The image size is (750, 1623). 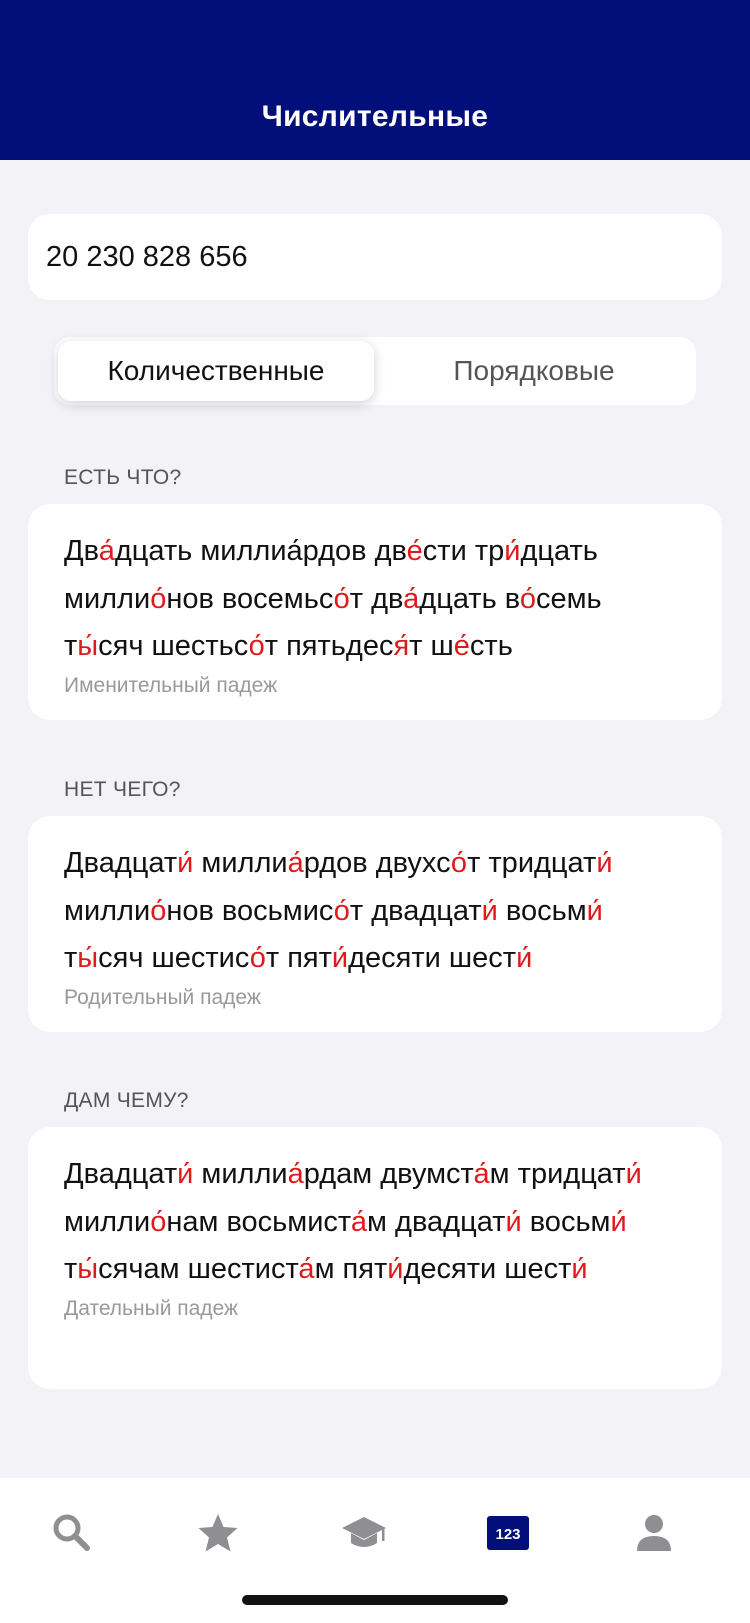 What do you see at coordinates (354, 551) in the screenshot?
I see `text-fragment: рдов дв` at bounding box center [354, 551].